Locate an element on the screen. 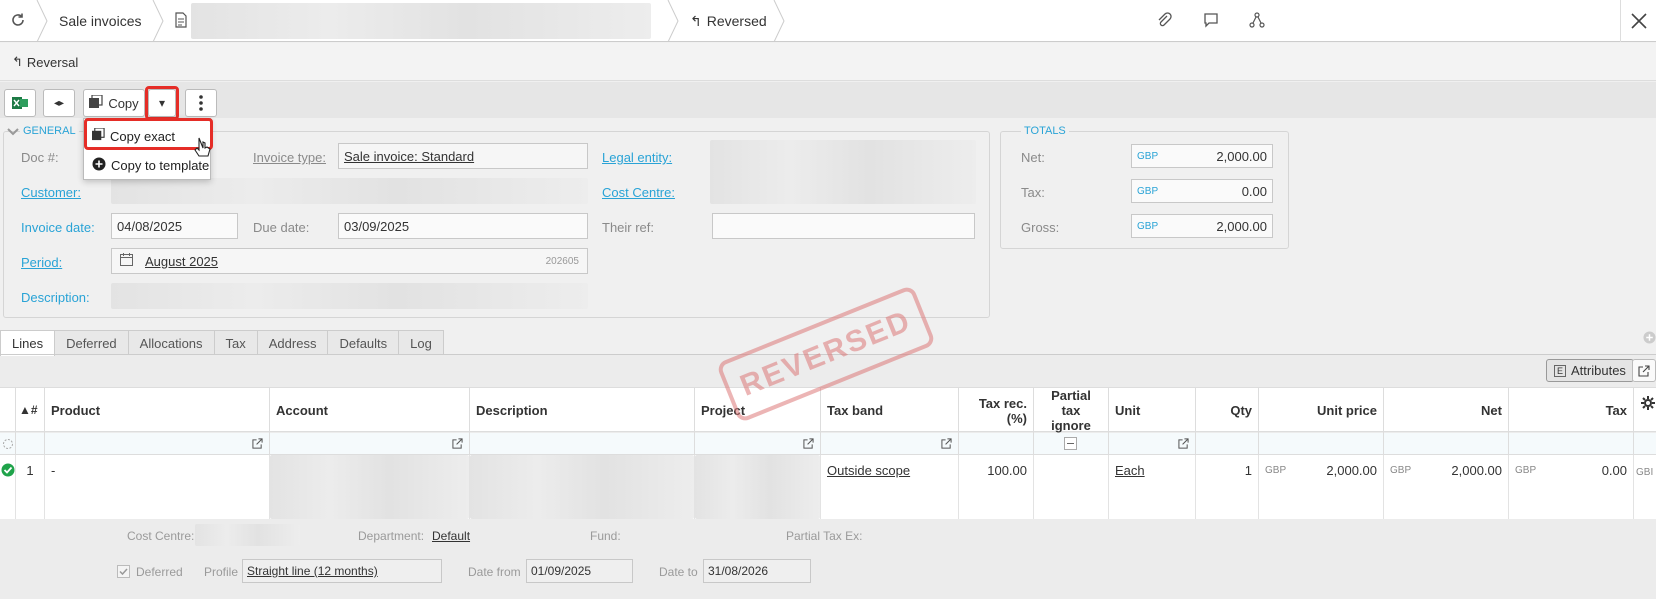 Image resolution: width=1656 pixels, height=599 pixels. filter-account is located at coordinates (370, 444).